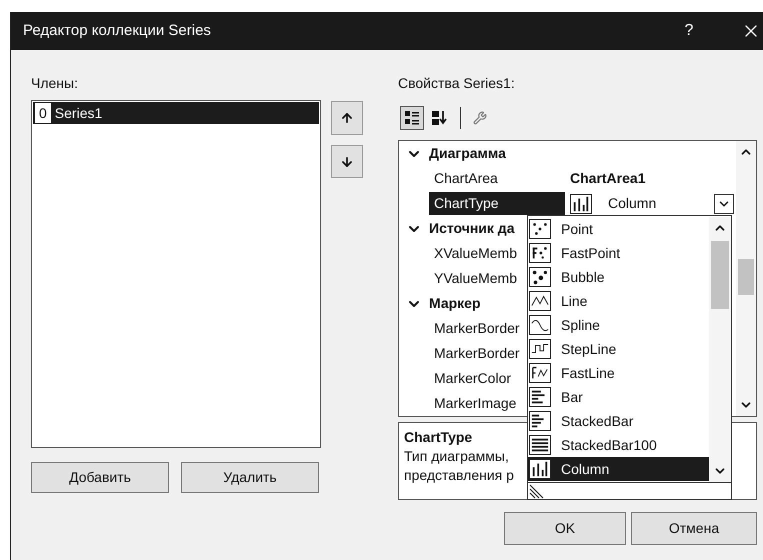 Image resolution: width=763 pixels, height=560 pixels. Describe the element at coordinates (250, 477) in the screenshot. I see `remove-button: Удалить` at that location.